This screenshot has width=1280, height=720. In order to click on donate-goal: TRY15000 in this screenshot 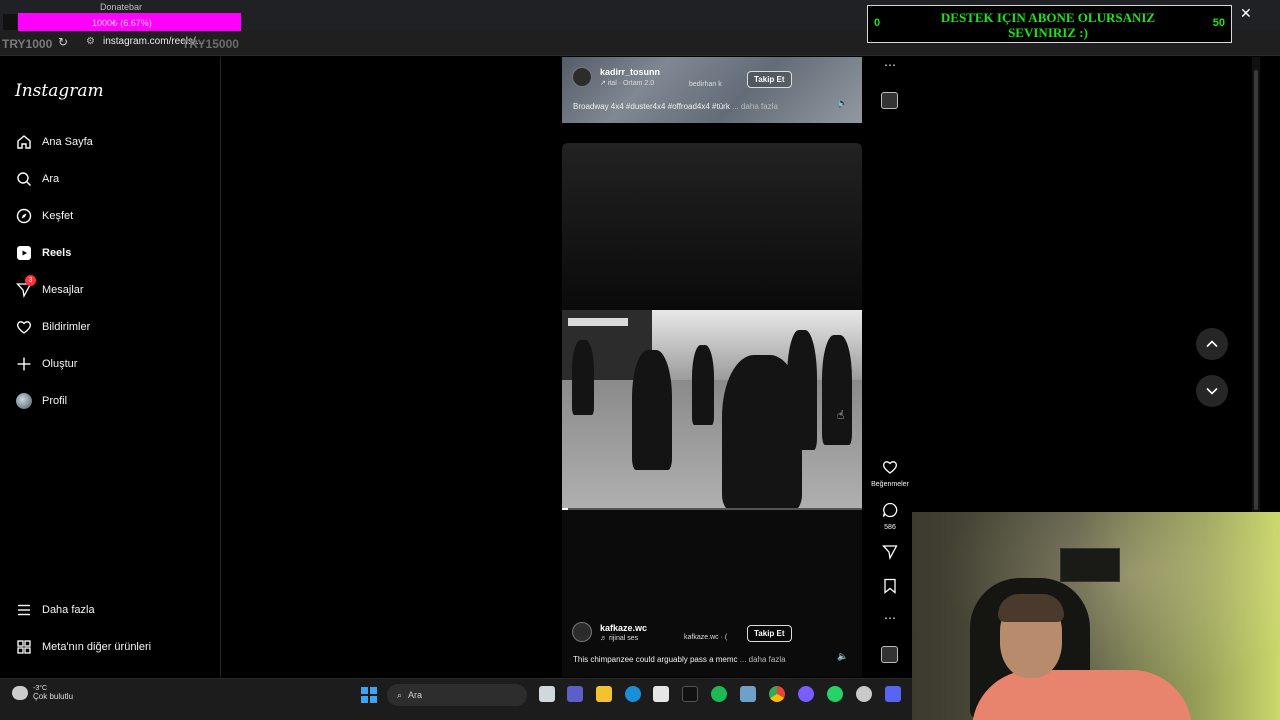, I will do `click(210, 44)`.